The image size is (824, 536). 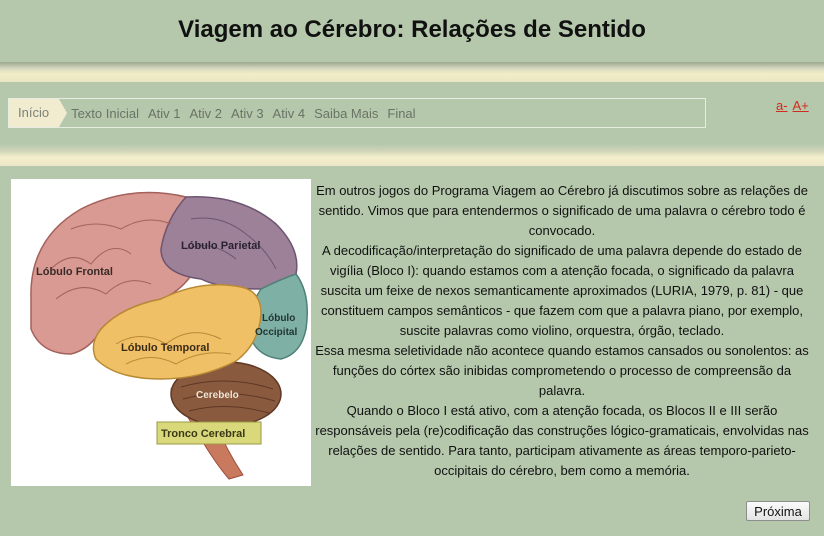 I want to click on page-title: Viagem ao Cérebro: Relações de Sentido, so click(x=412, y=29).